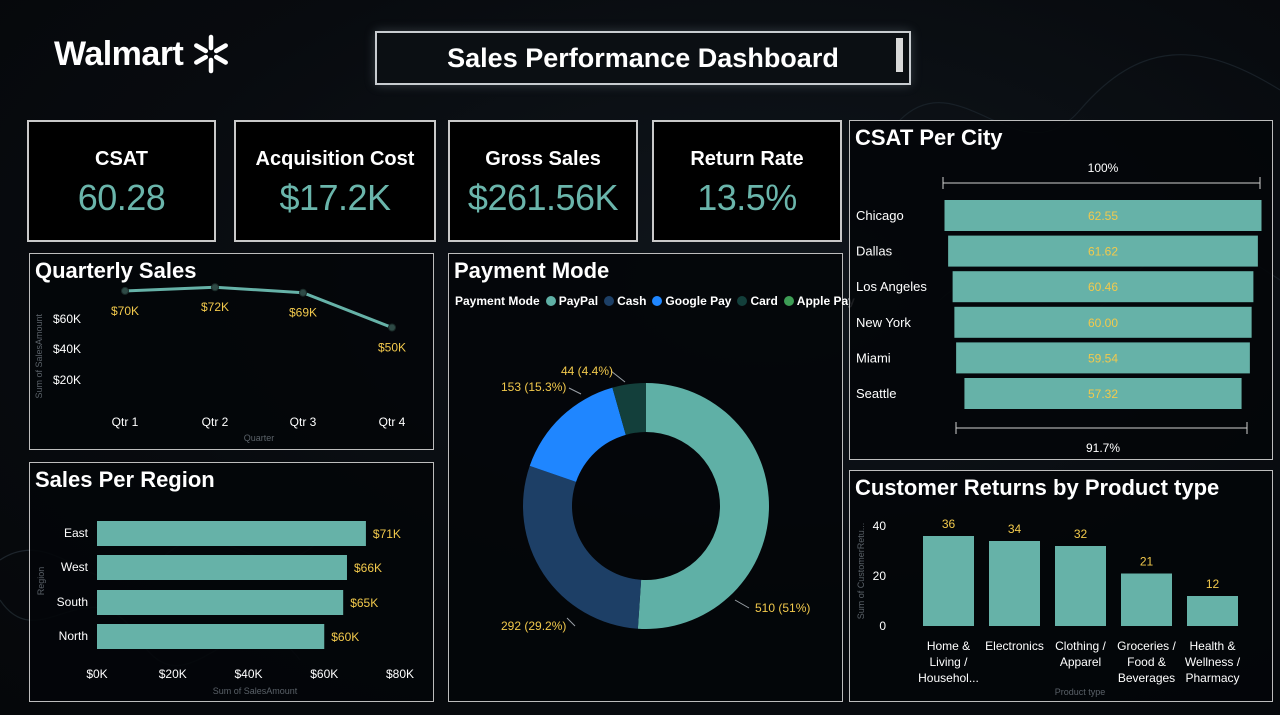 This screenshot has height=715, width=1280. I want to click on category-label: Electronics, so click(1014, 646).